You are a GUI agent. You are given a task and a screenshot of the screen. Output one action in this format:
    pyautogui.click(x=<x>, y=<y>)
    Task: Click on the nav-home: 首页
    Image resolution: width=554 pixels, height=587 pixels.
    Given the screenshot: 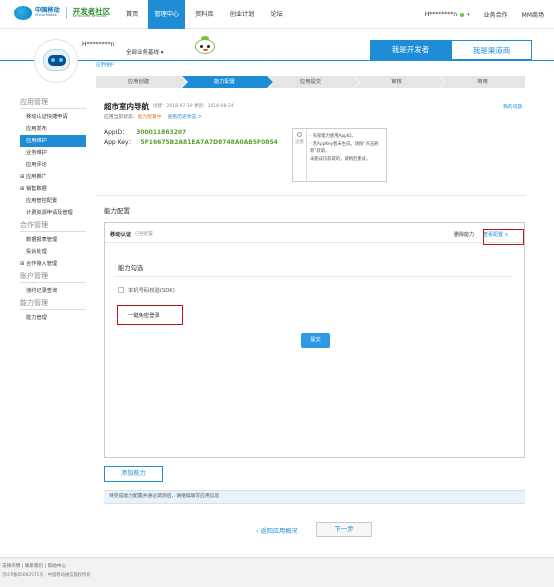 What is the action you would take?
    pyautogui.click(x=132, y=14)
    